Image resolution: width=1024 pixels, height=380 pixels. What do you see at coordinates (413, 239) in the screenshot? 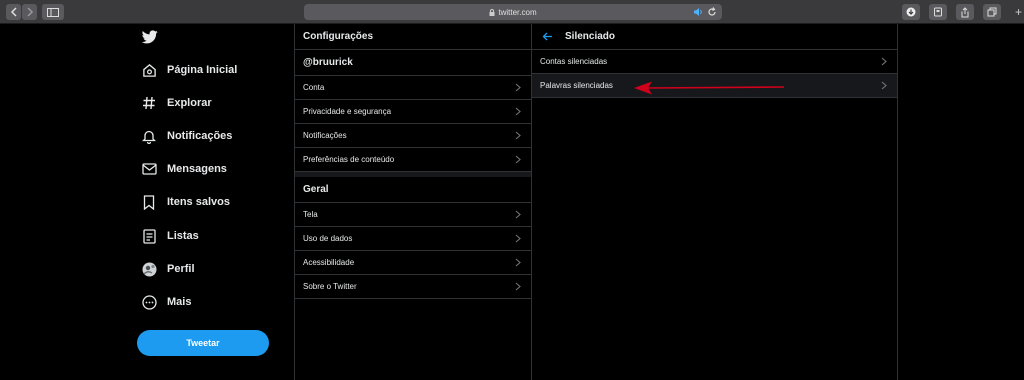
I see `settings-item-data-usage: Uso de dados` at bounding box center [413, 239].